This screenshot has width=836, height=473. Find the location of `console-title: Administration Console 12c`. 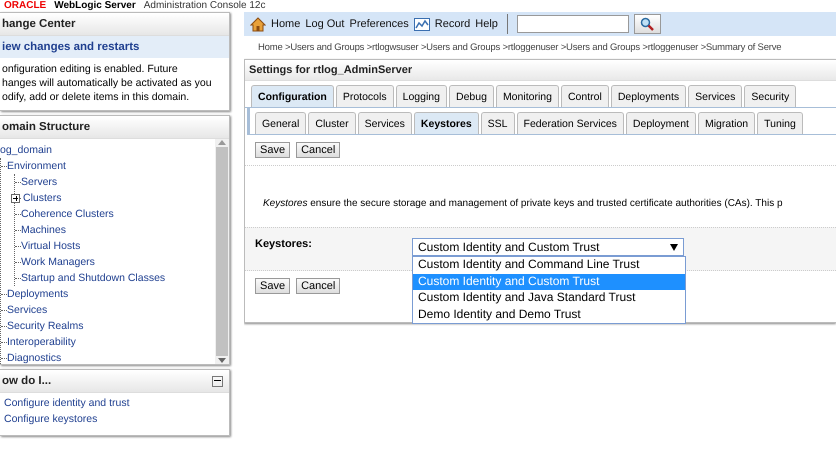

console-title: Administration Console 12c is located at coordinates (205, 6).